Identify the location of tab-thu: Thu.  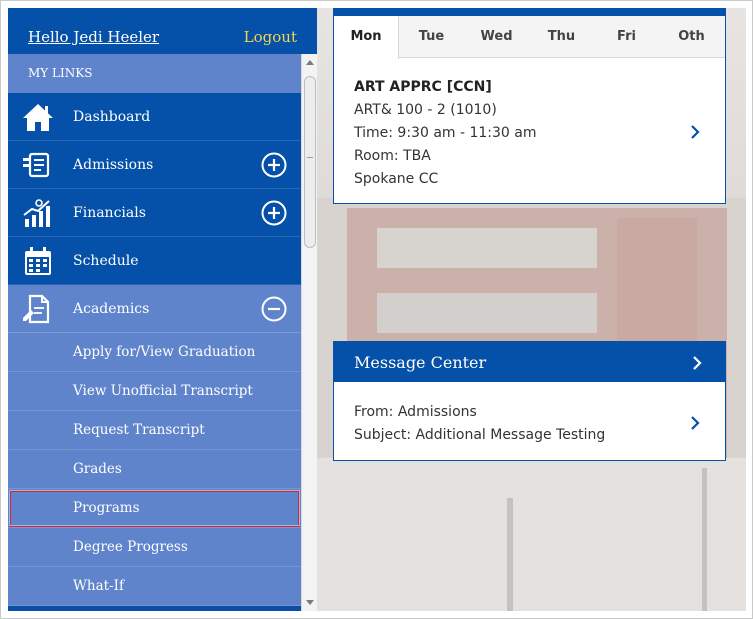
(561, 37).